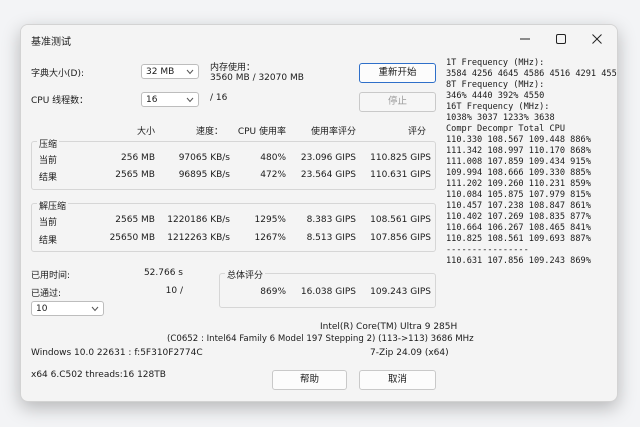 The image size is (640, 427). What do you see at coordinates (51, 276) in the screenshot?
I see `elapsed-time-label: 已用时间:` at bounding box center [51, 276].